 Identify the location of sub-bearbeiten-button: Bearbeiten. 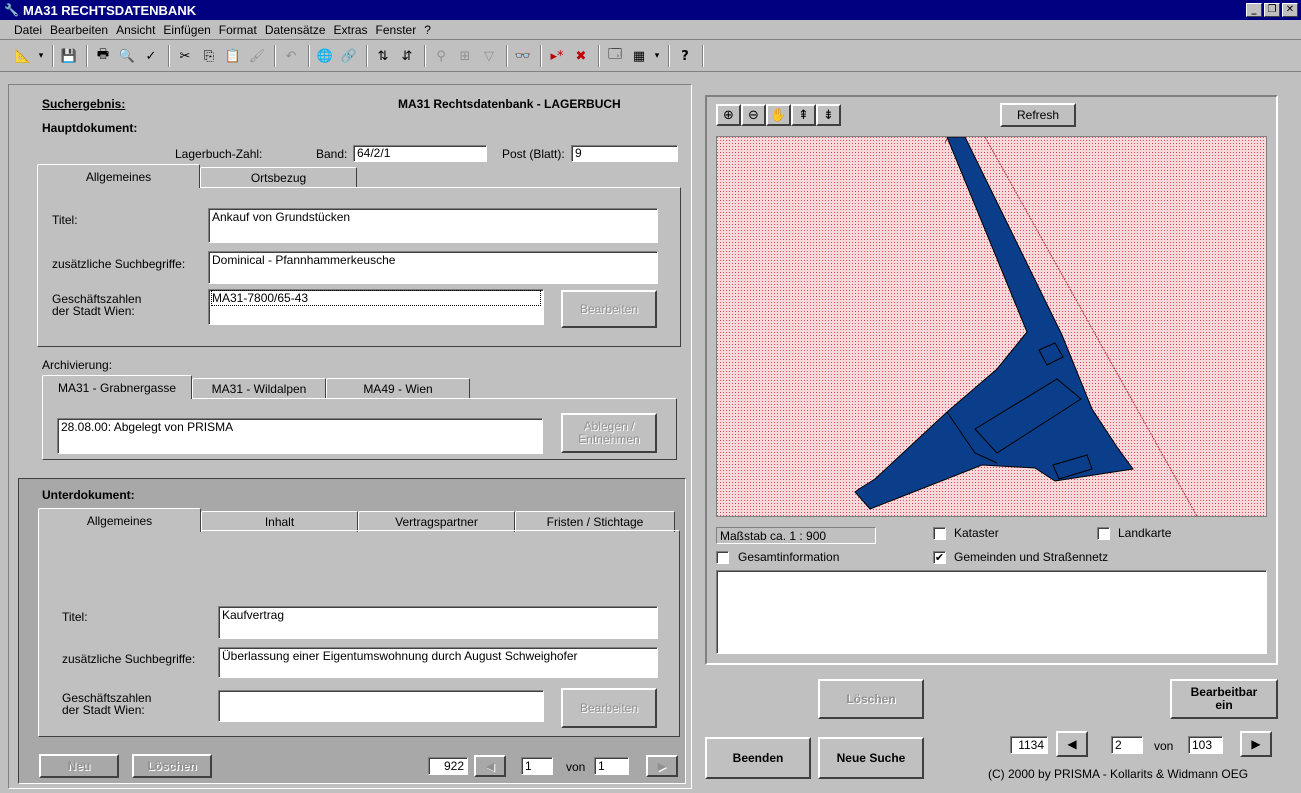
(609, 708).